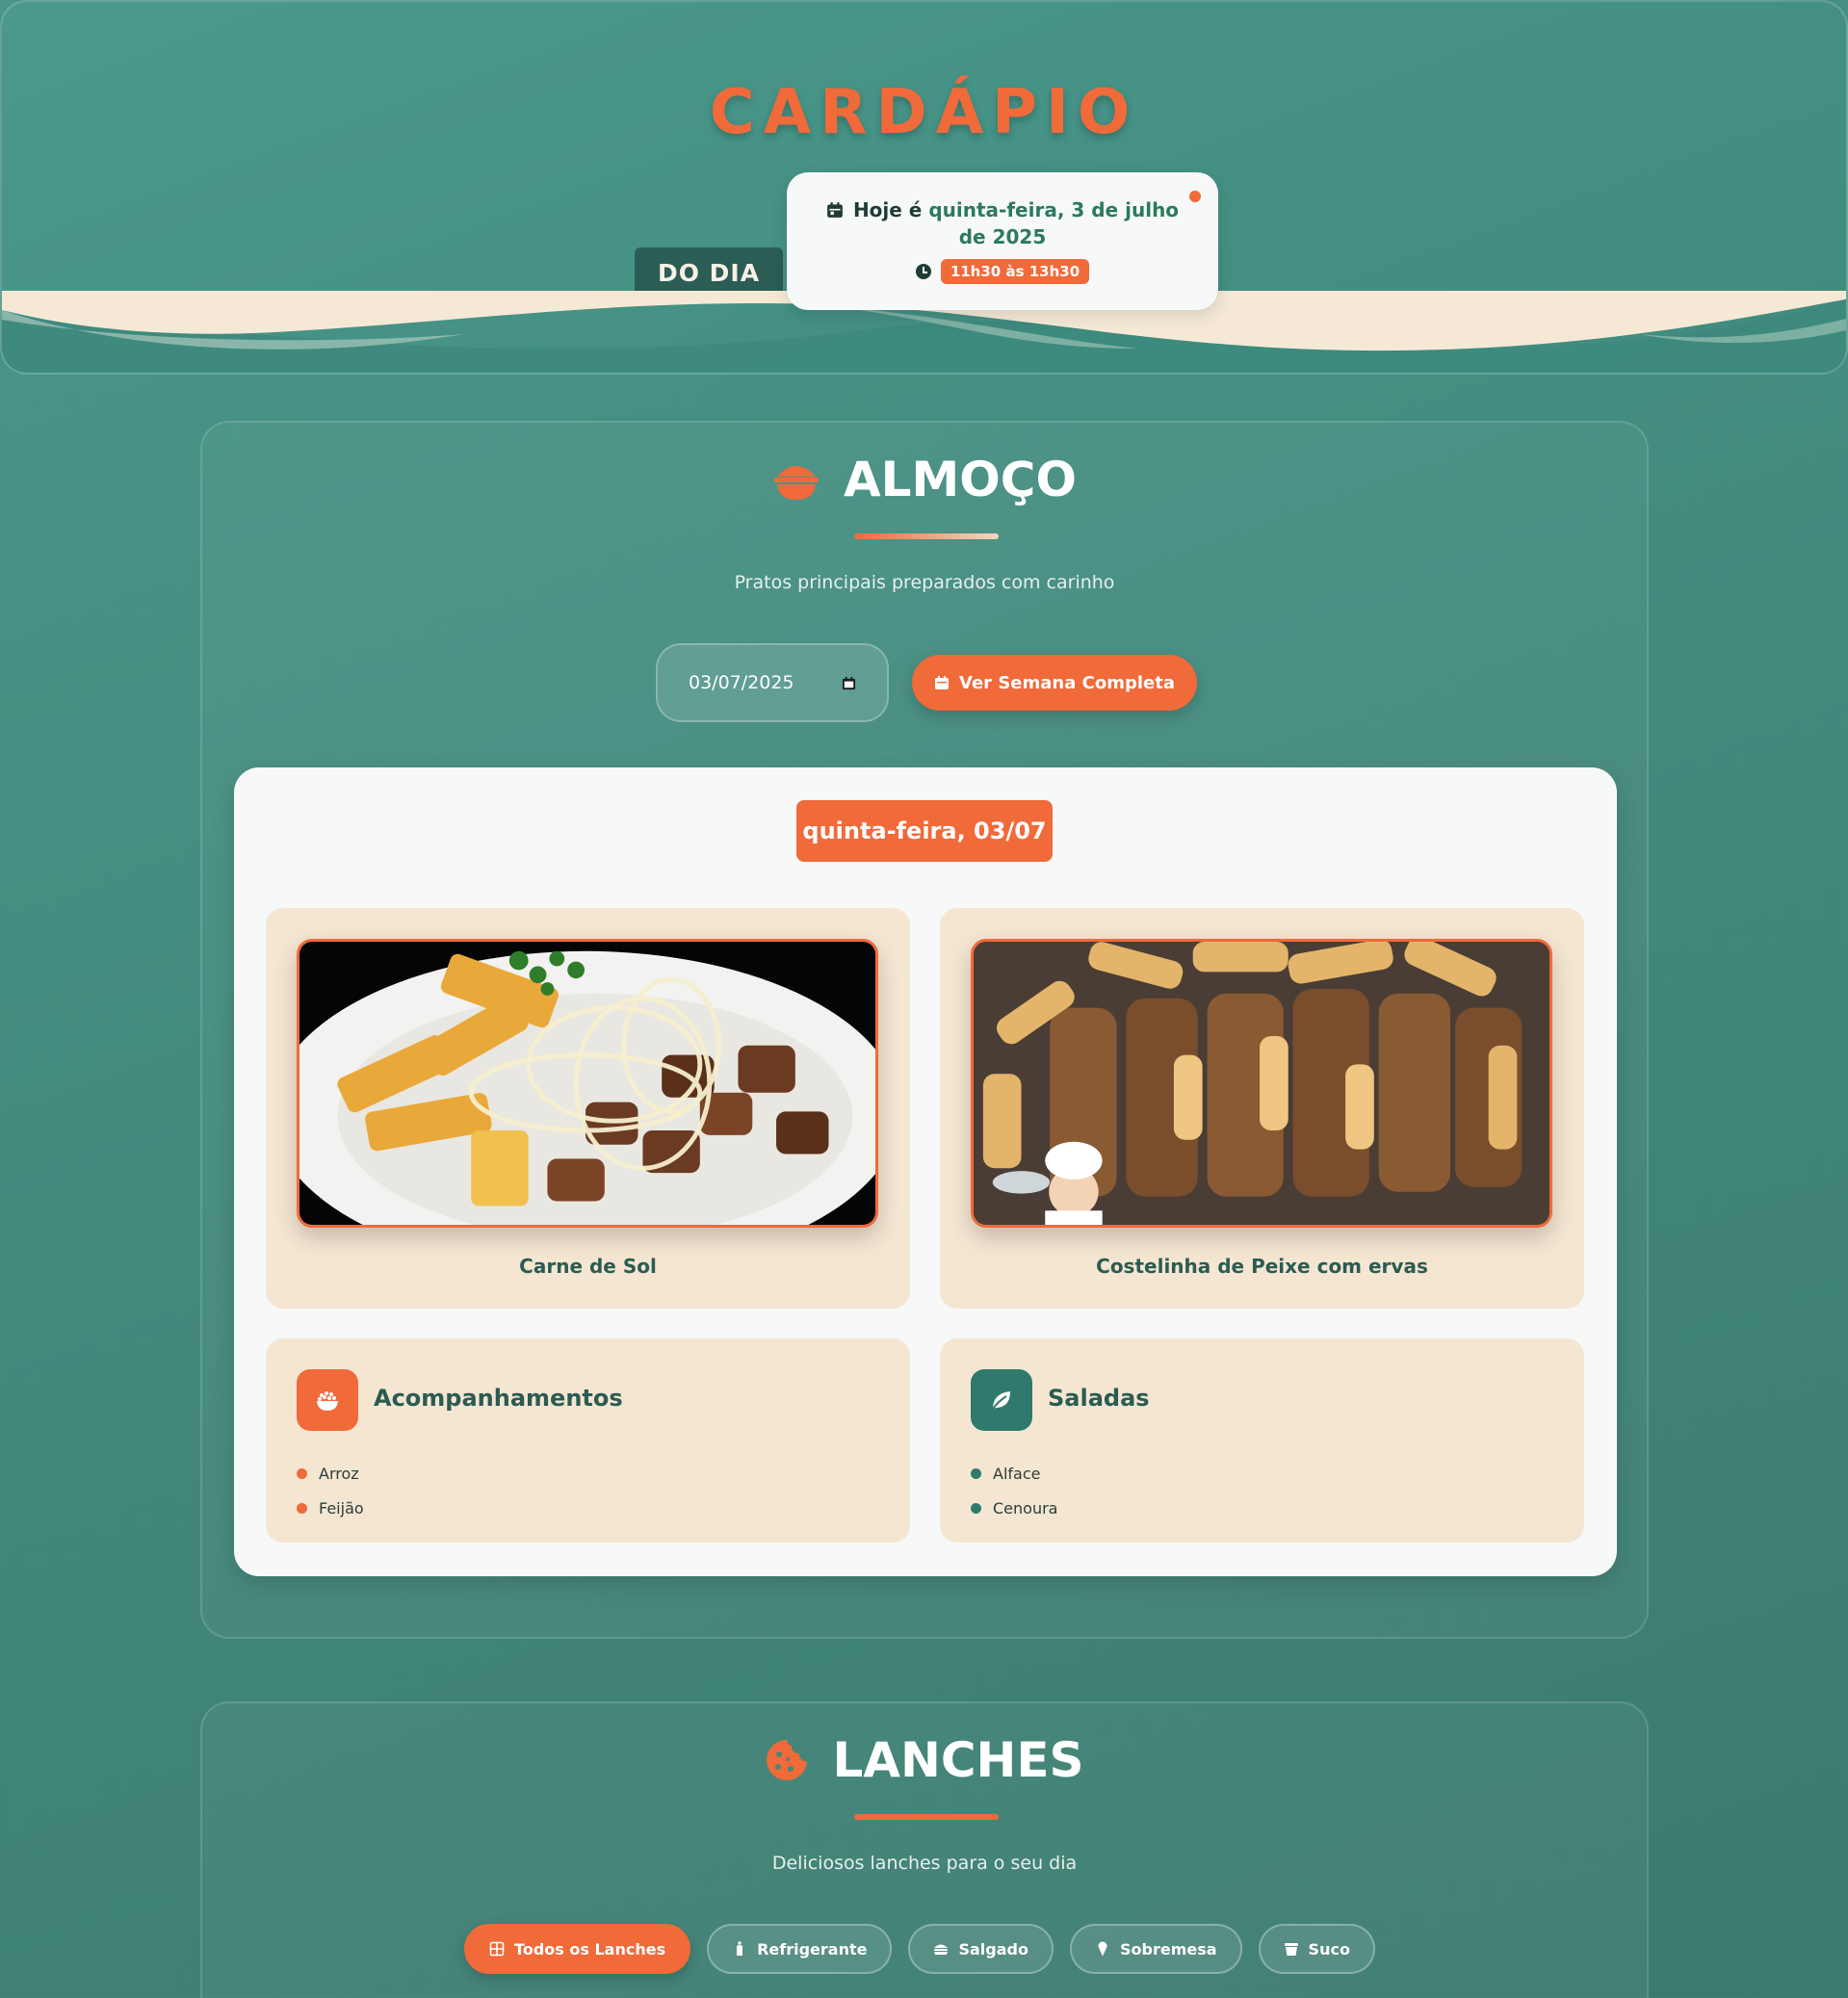  I want to click on clock-icon, so click(923, 271).